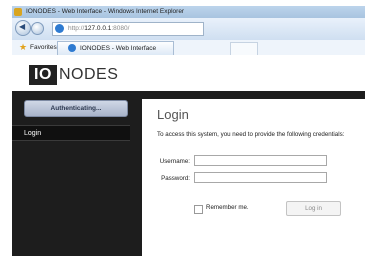 The width and height of the screenshot is (365, 256). I want to click on address-text: http://127.0.0.1:8080/, so click(98, 29).